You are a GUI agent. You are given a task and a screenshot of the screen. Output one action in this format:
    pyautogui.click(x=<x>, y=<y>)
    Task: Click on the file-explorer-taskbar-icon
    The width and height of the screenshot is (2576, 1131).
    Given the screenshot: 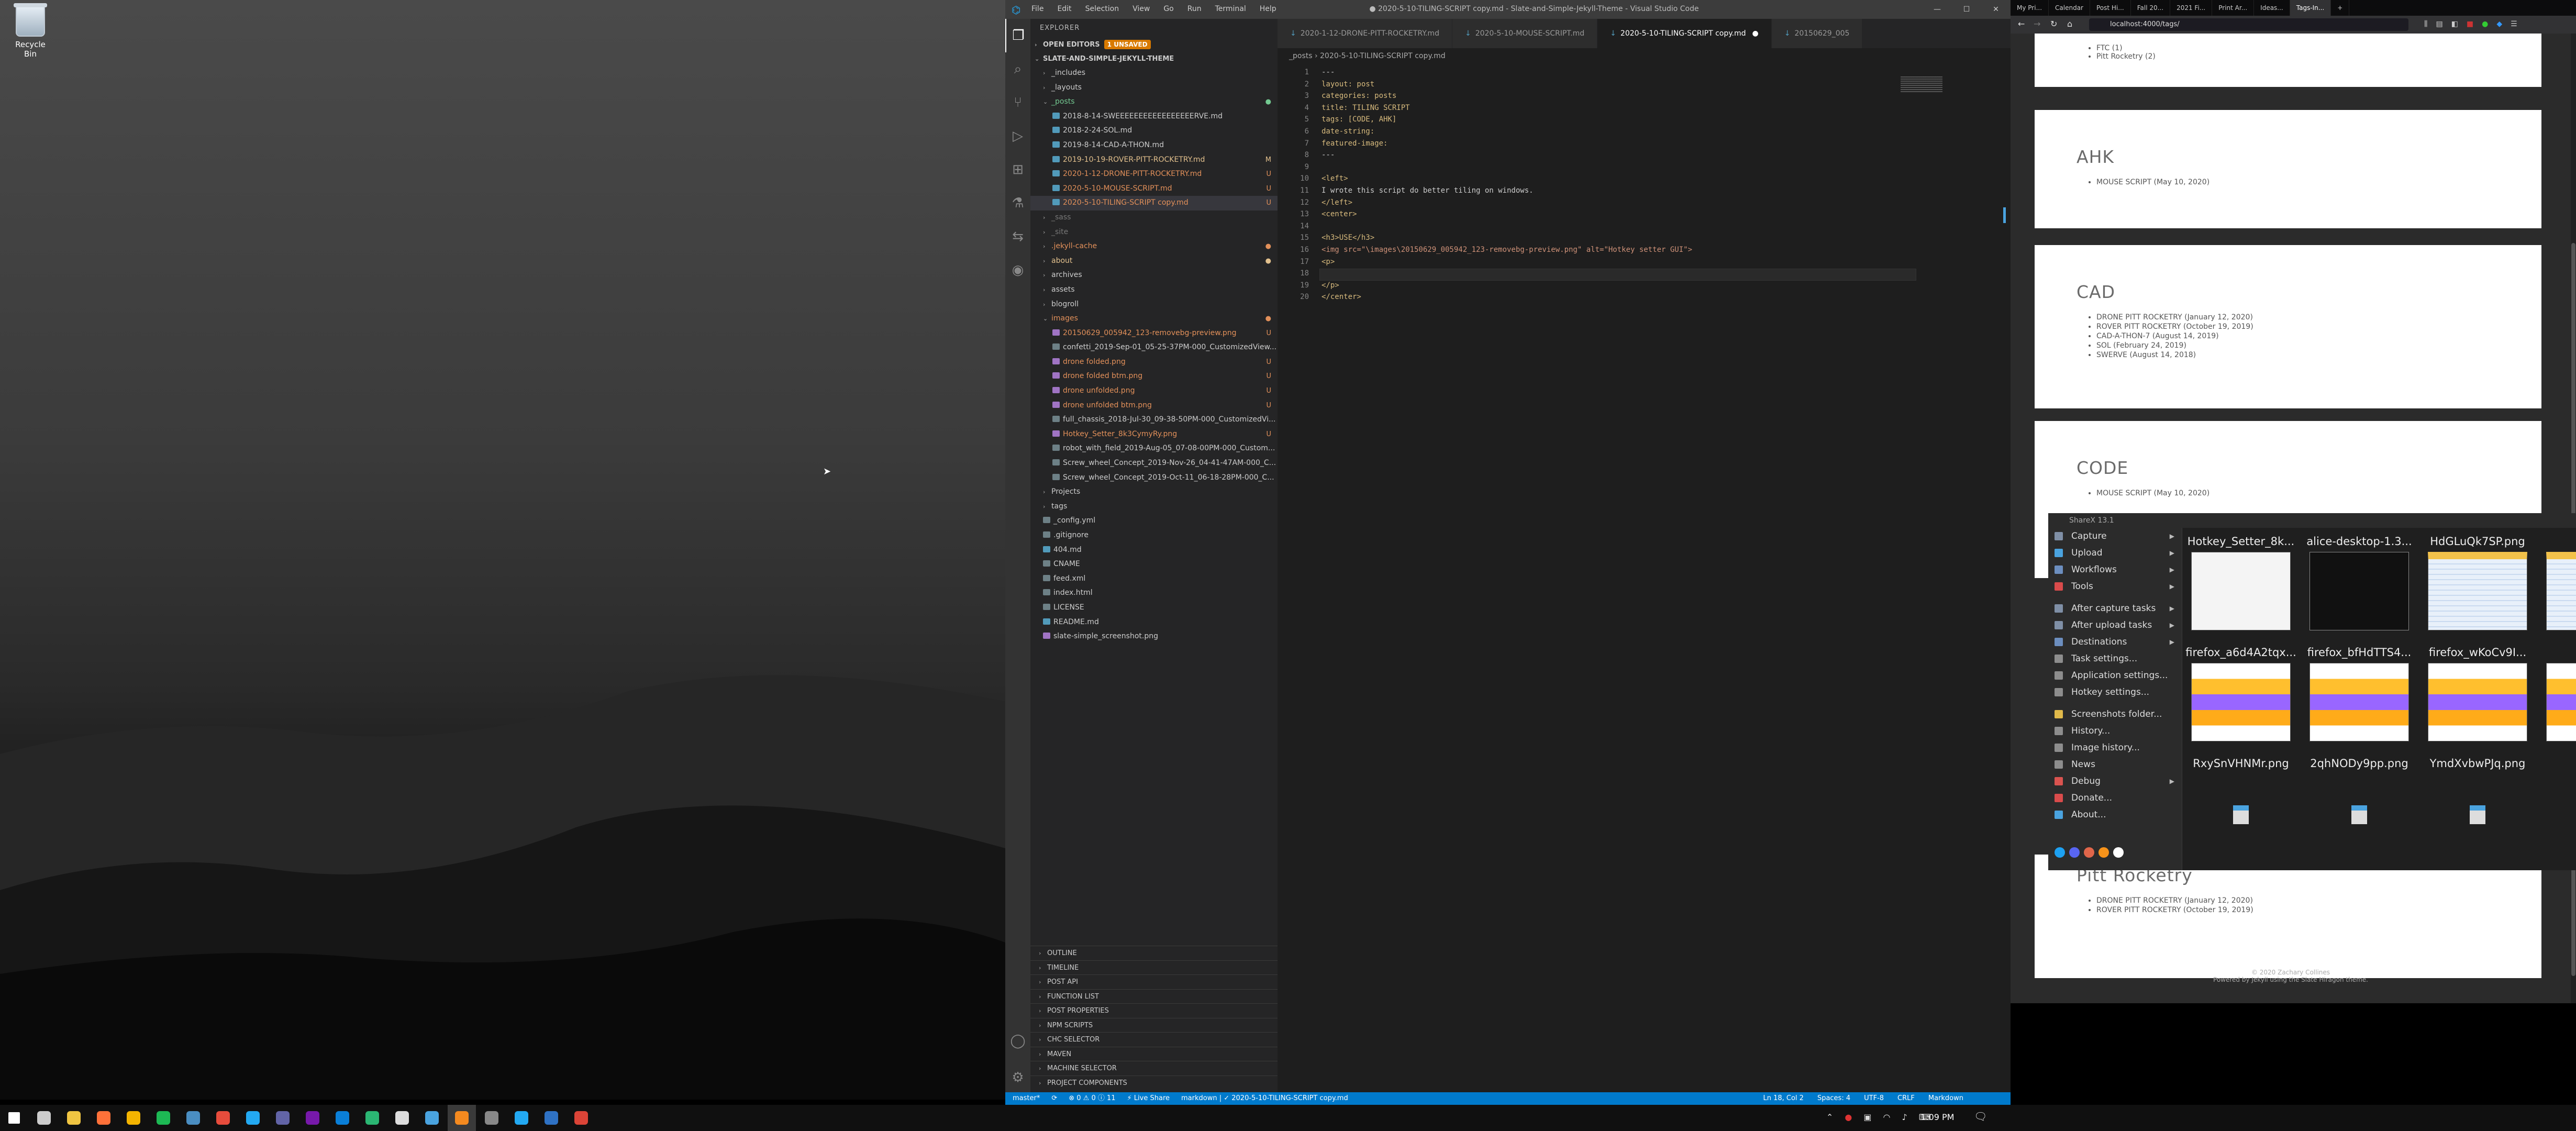 What is the action you would take?
    pyautogui.click(x=74, y=1118)
    